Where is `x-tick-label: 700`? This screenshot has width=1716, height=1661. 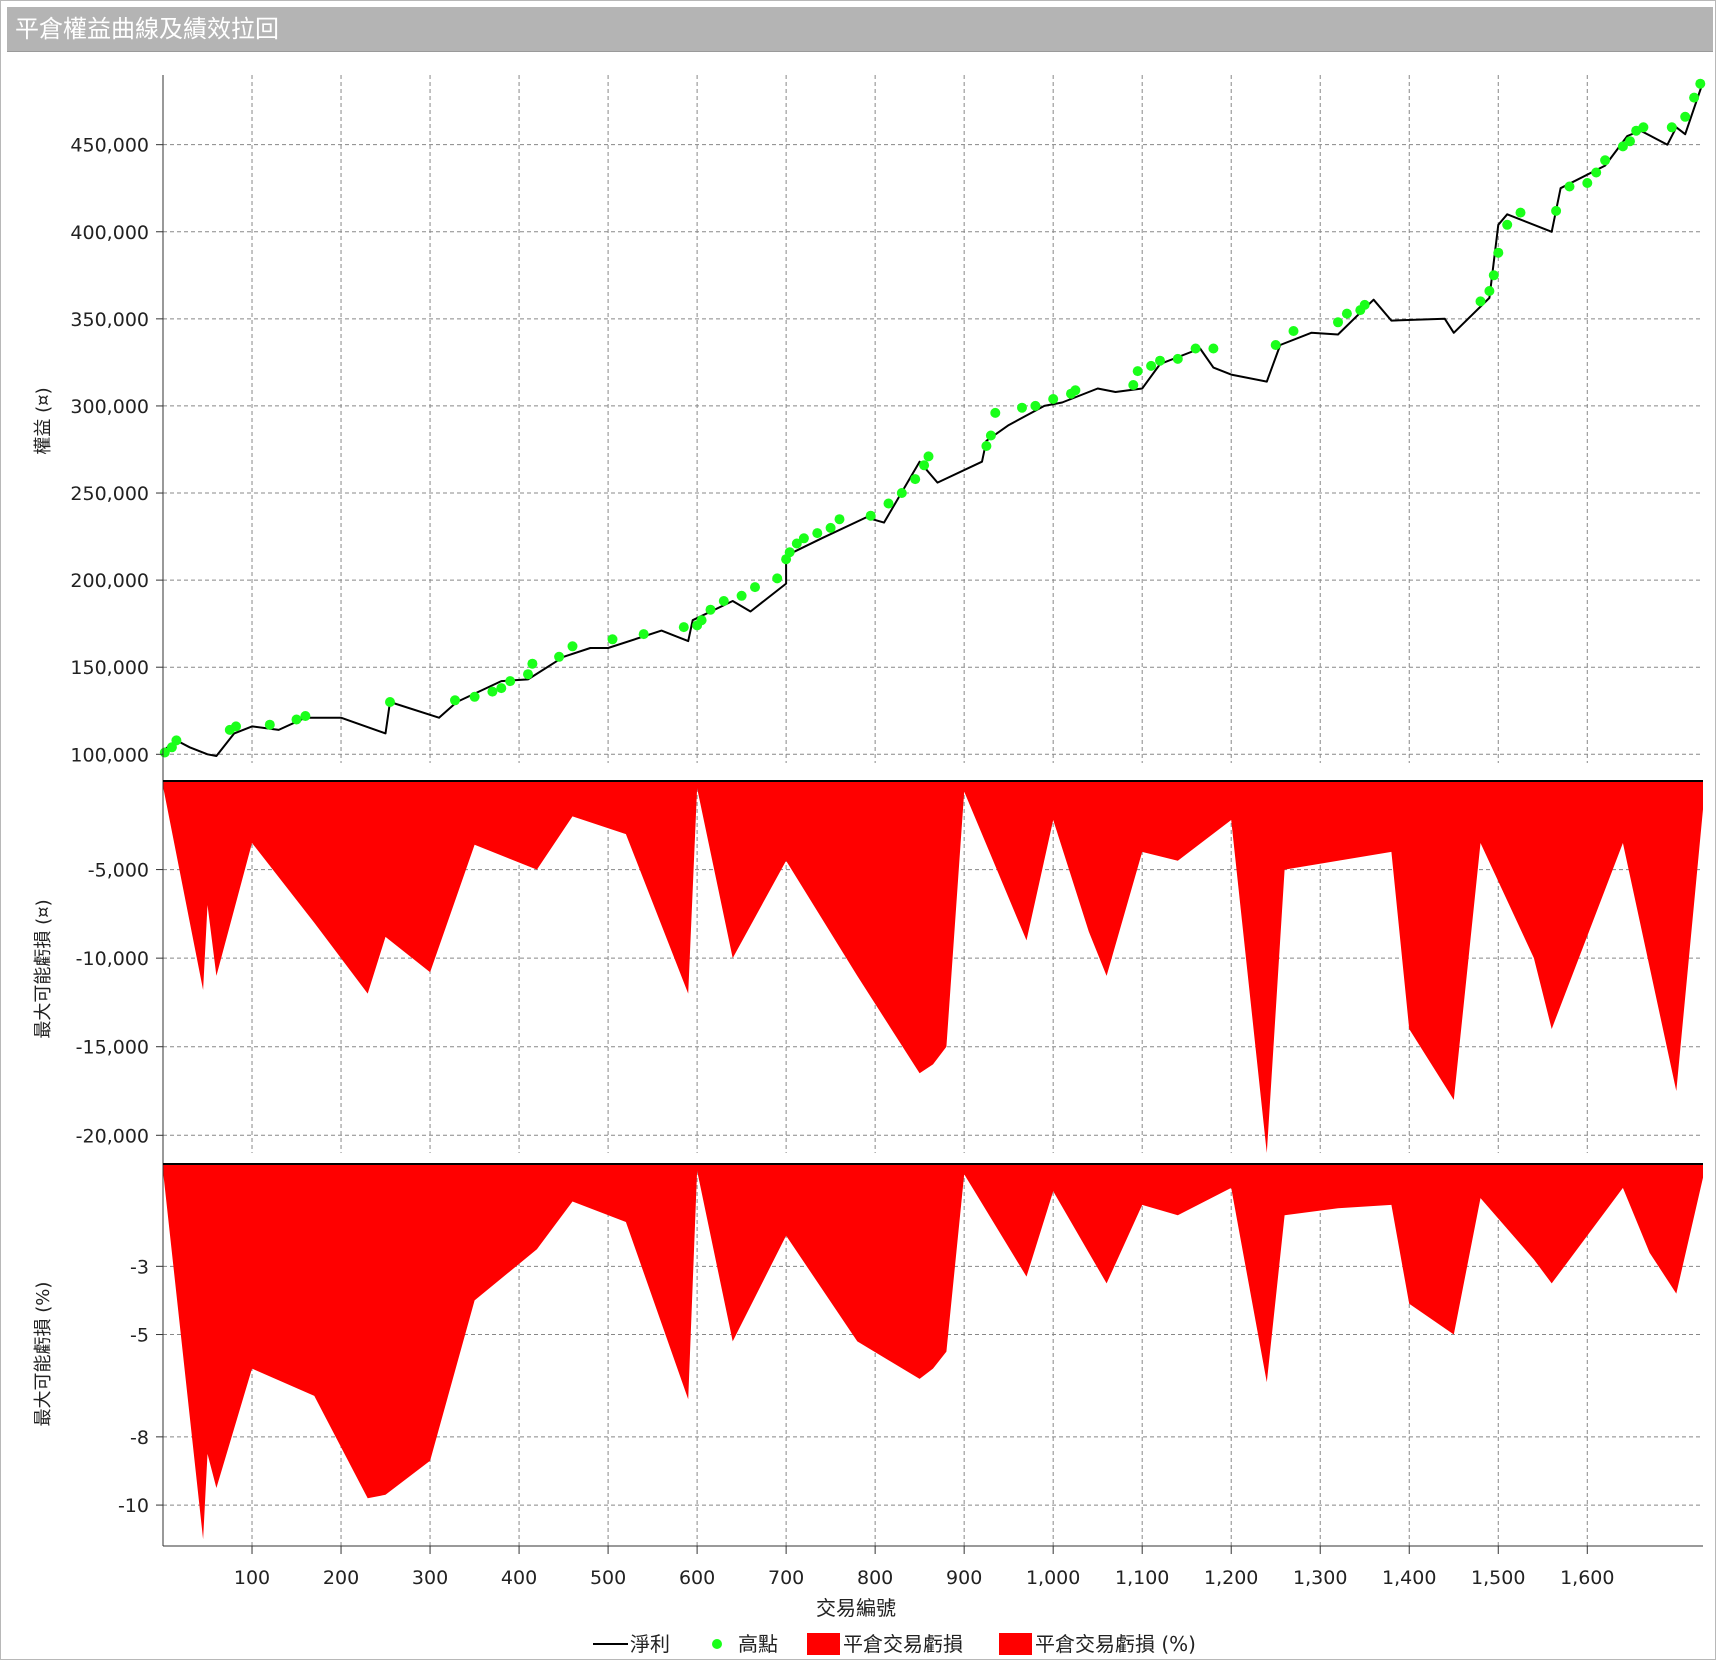 x-tick-label: 700 is located at coordinates (786, 1578).